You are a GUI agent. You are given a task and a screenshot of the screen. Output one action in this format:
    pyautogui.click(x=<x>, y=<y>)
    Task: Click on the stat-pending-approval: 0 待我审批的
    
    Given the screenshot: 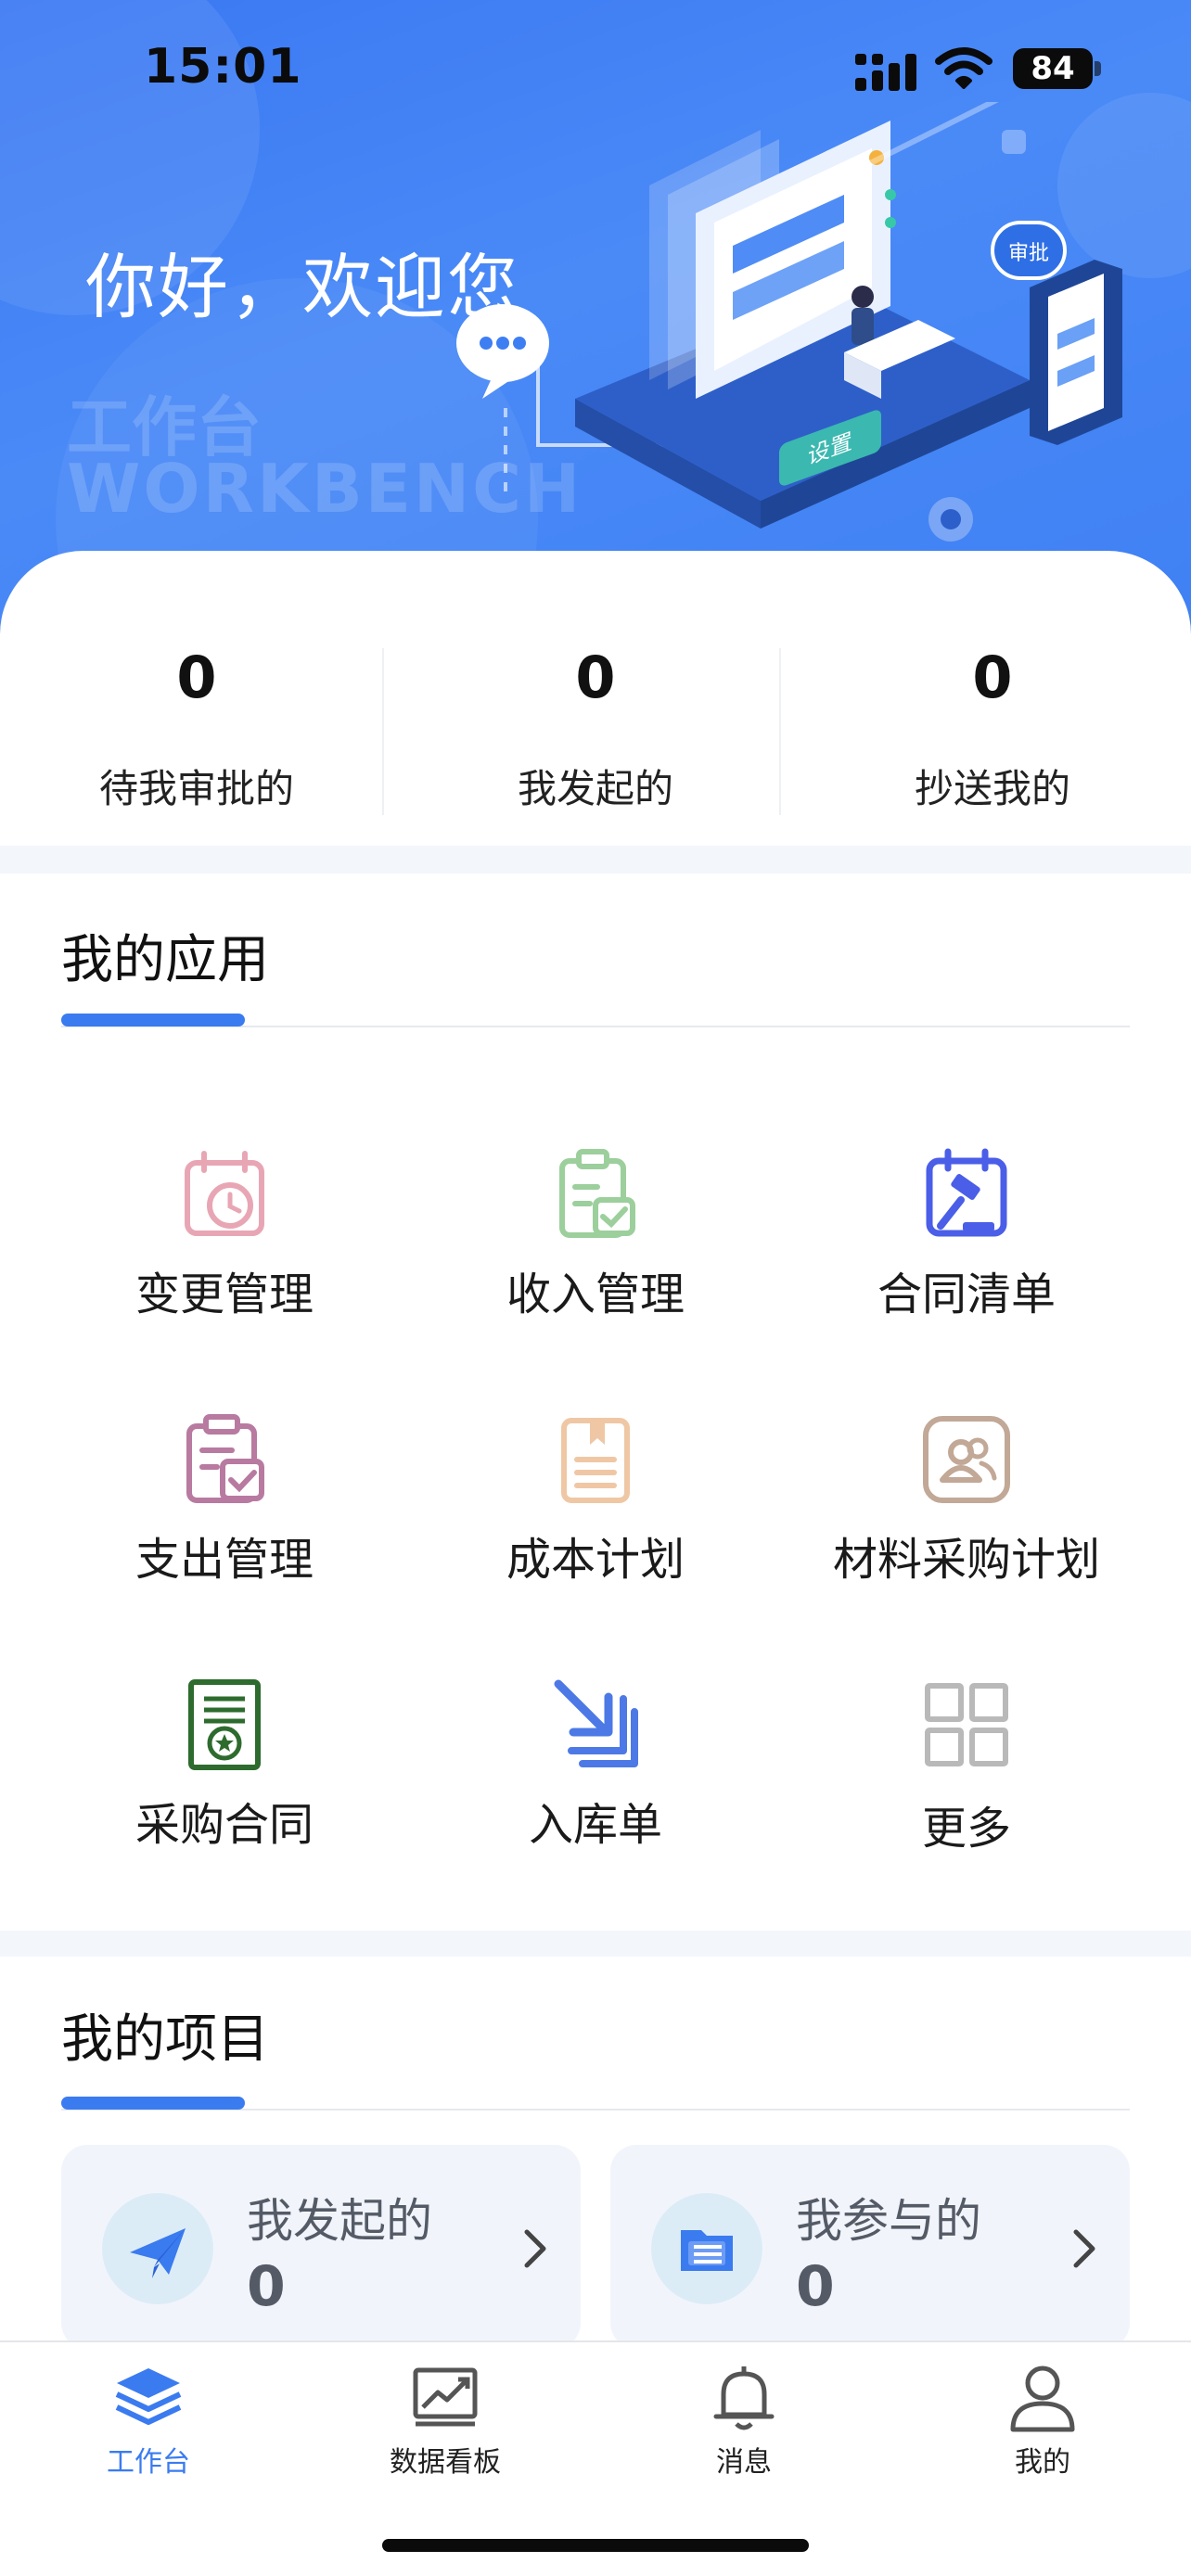 What is the action you would take?
    pyautogui.click(x=196, y=729)
    